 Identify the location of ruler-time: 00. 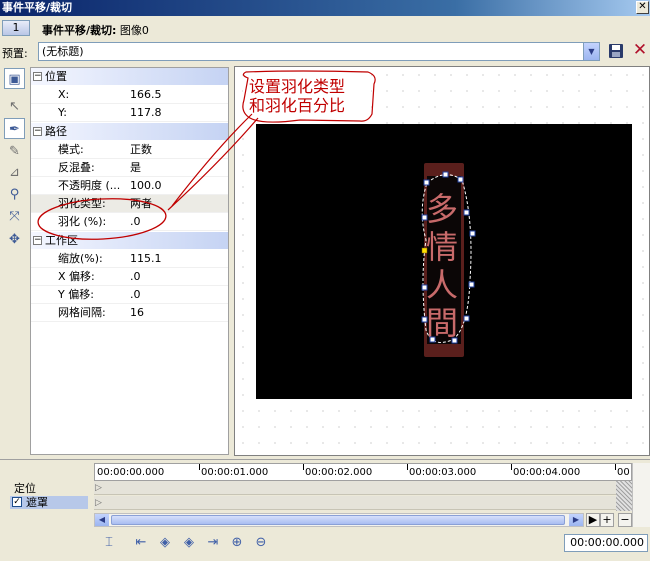
(623, 472).